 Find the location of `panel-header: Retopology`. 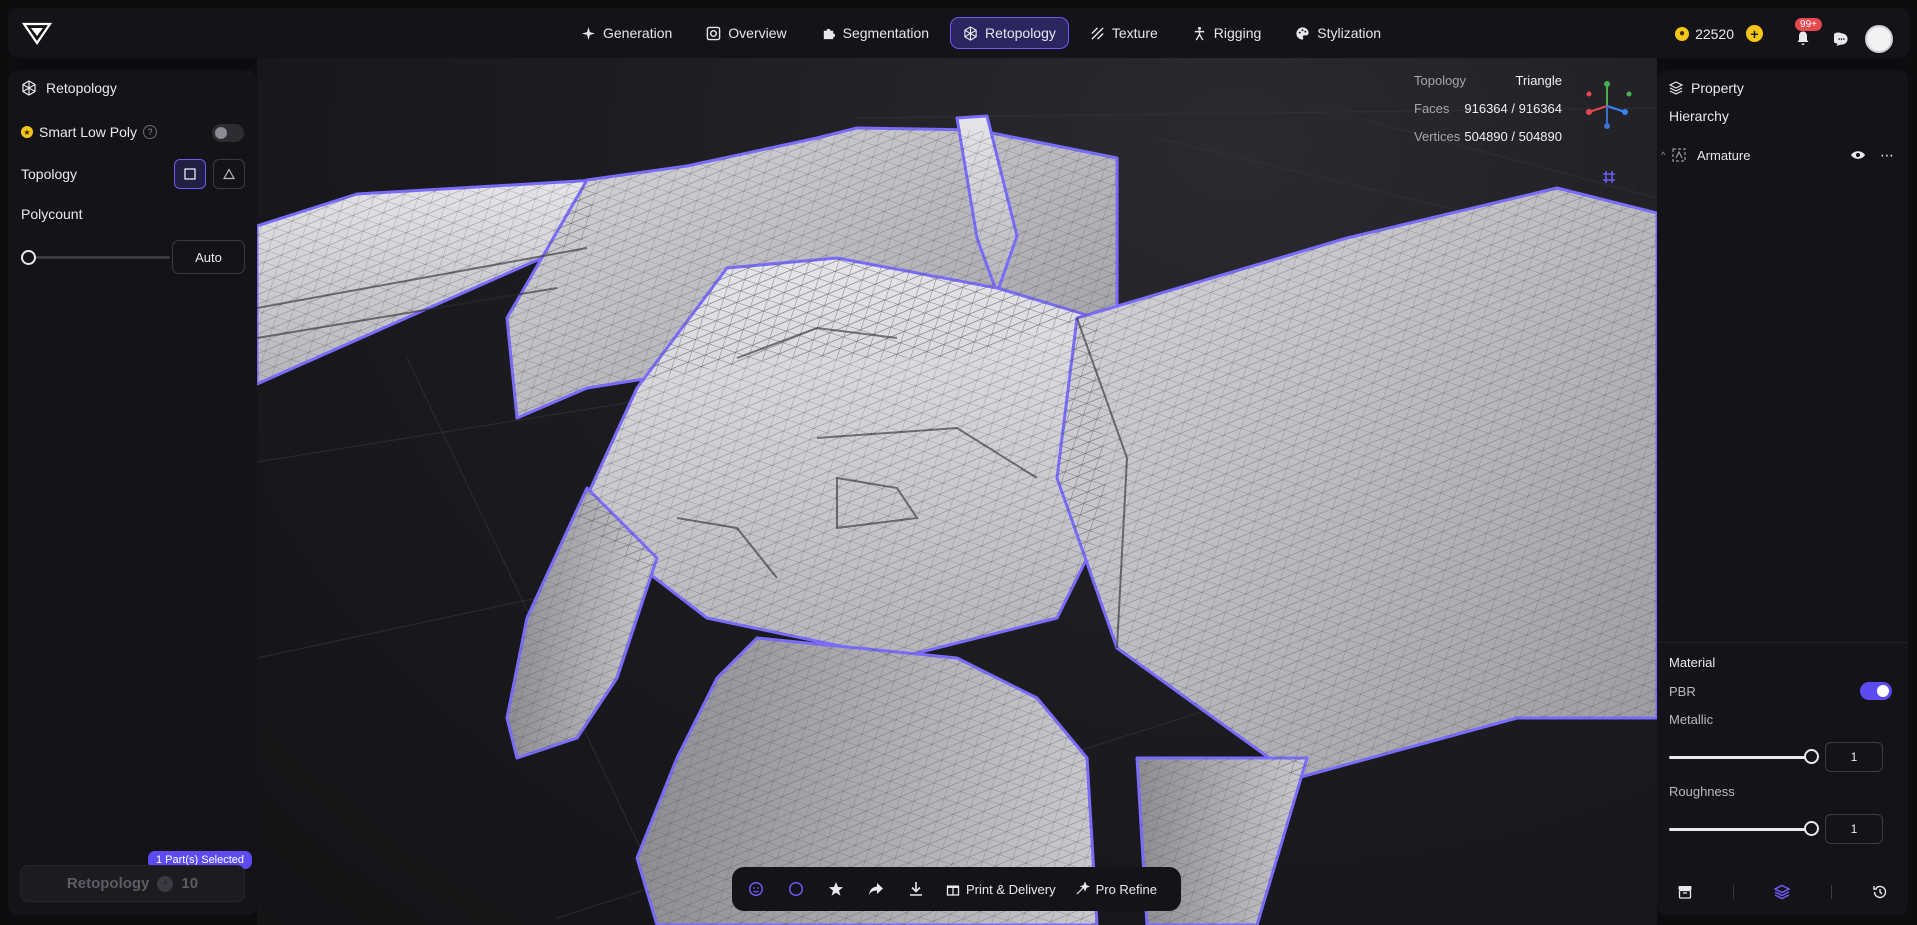

panel-header: Retopology is located at coordinates (69, 88).